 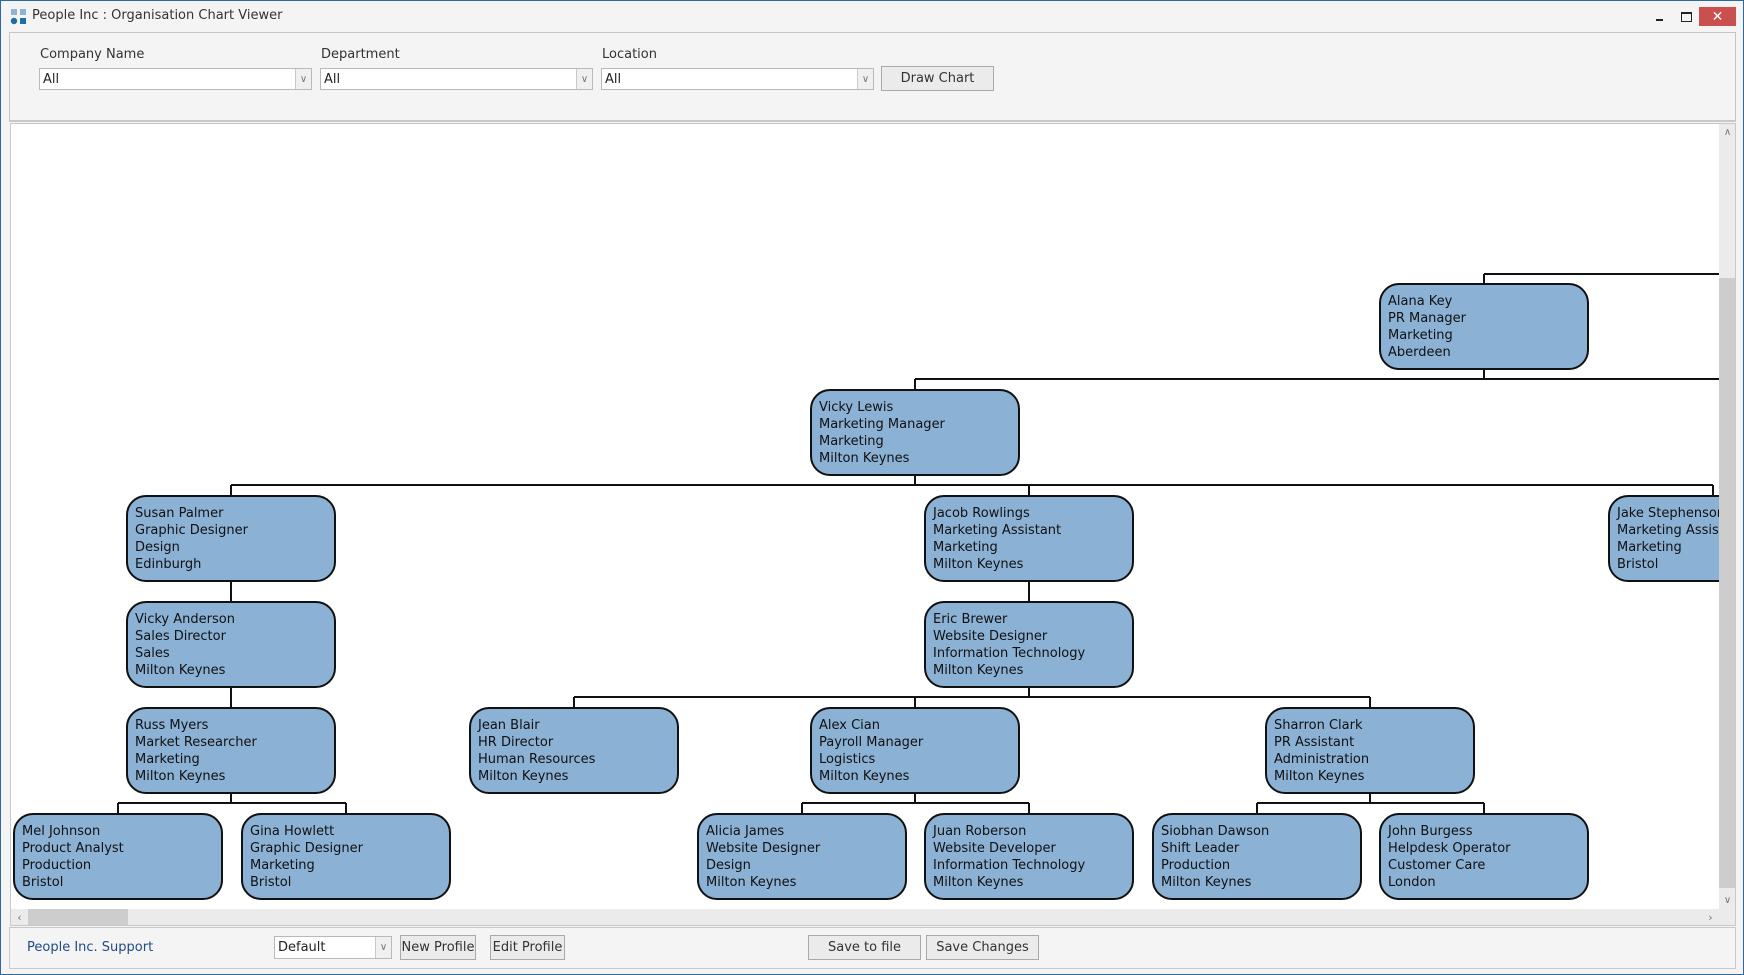 I want to click on node-title: HR Director, so click(x=516, y=742).